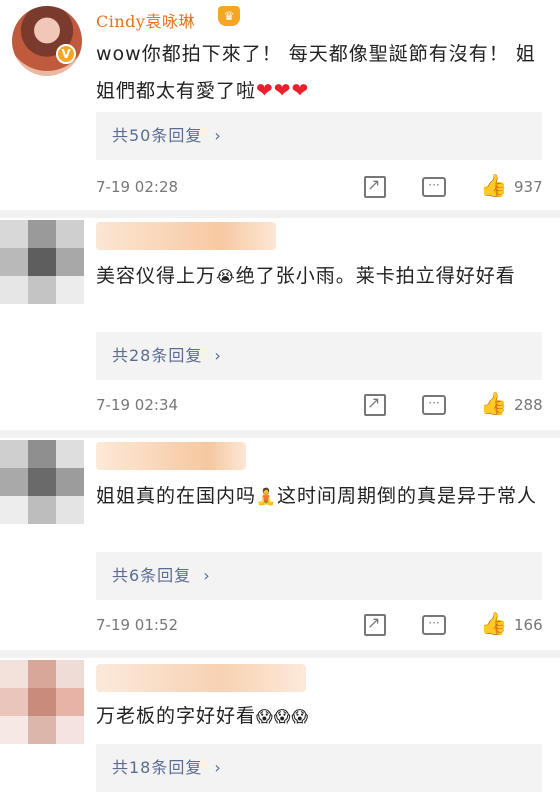  Describe the element at coordinates (319, 768) in the screenshot. I see `view-replies-button: 共18条回复 ›` at that location.